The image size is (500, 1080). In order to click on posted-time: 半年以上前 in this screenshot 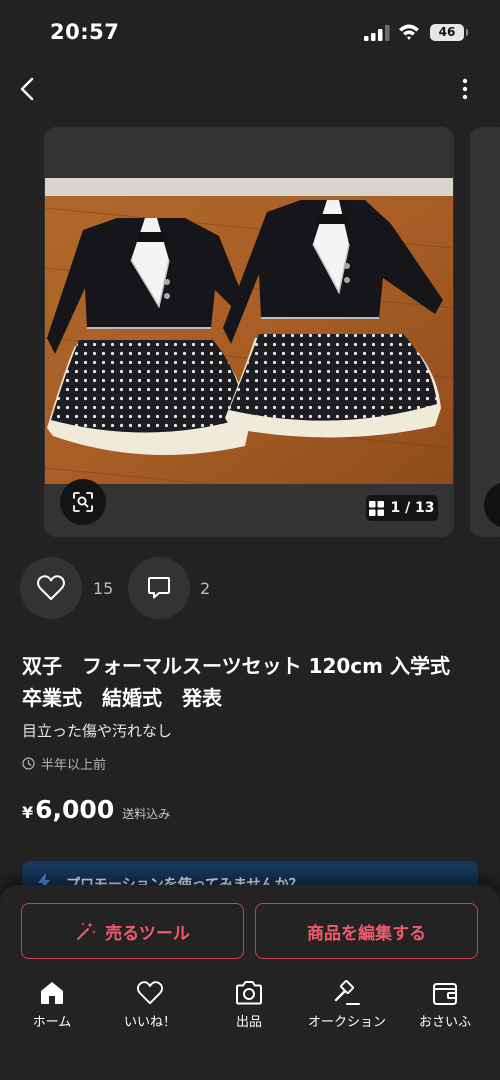, I will do `click(64, 763)`.